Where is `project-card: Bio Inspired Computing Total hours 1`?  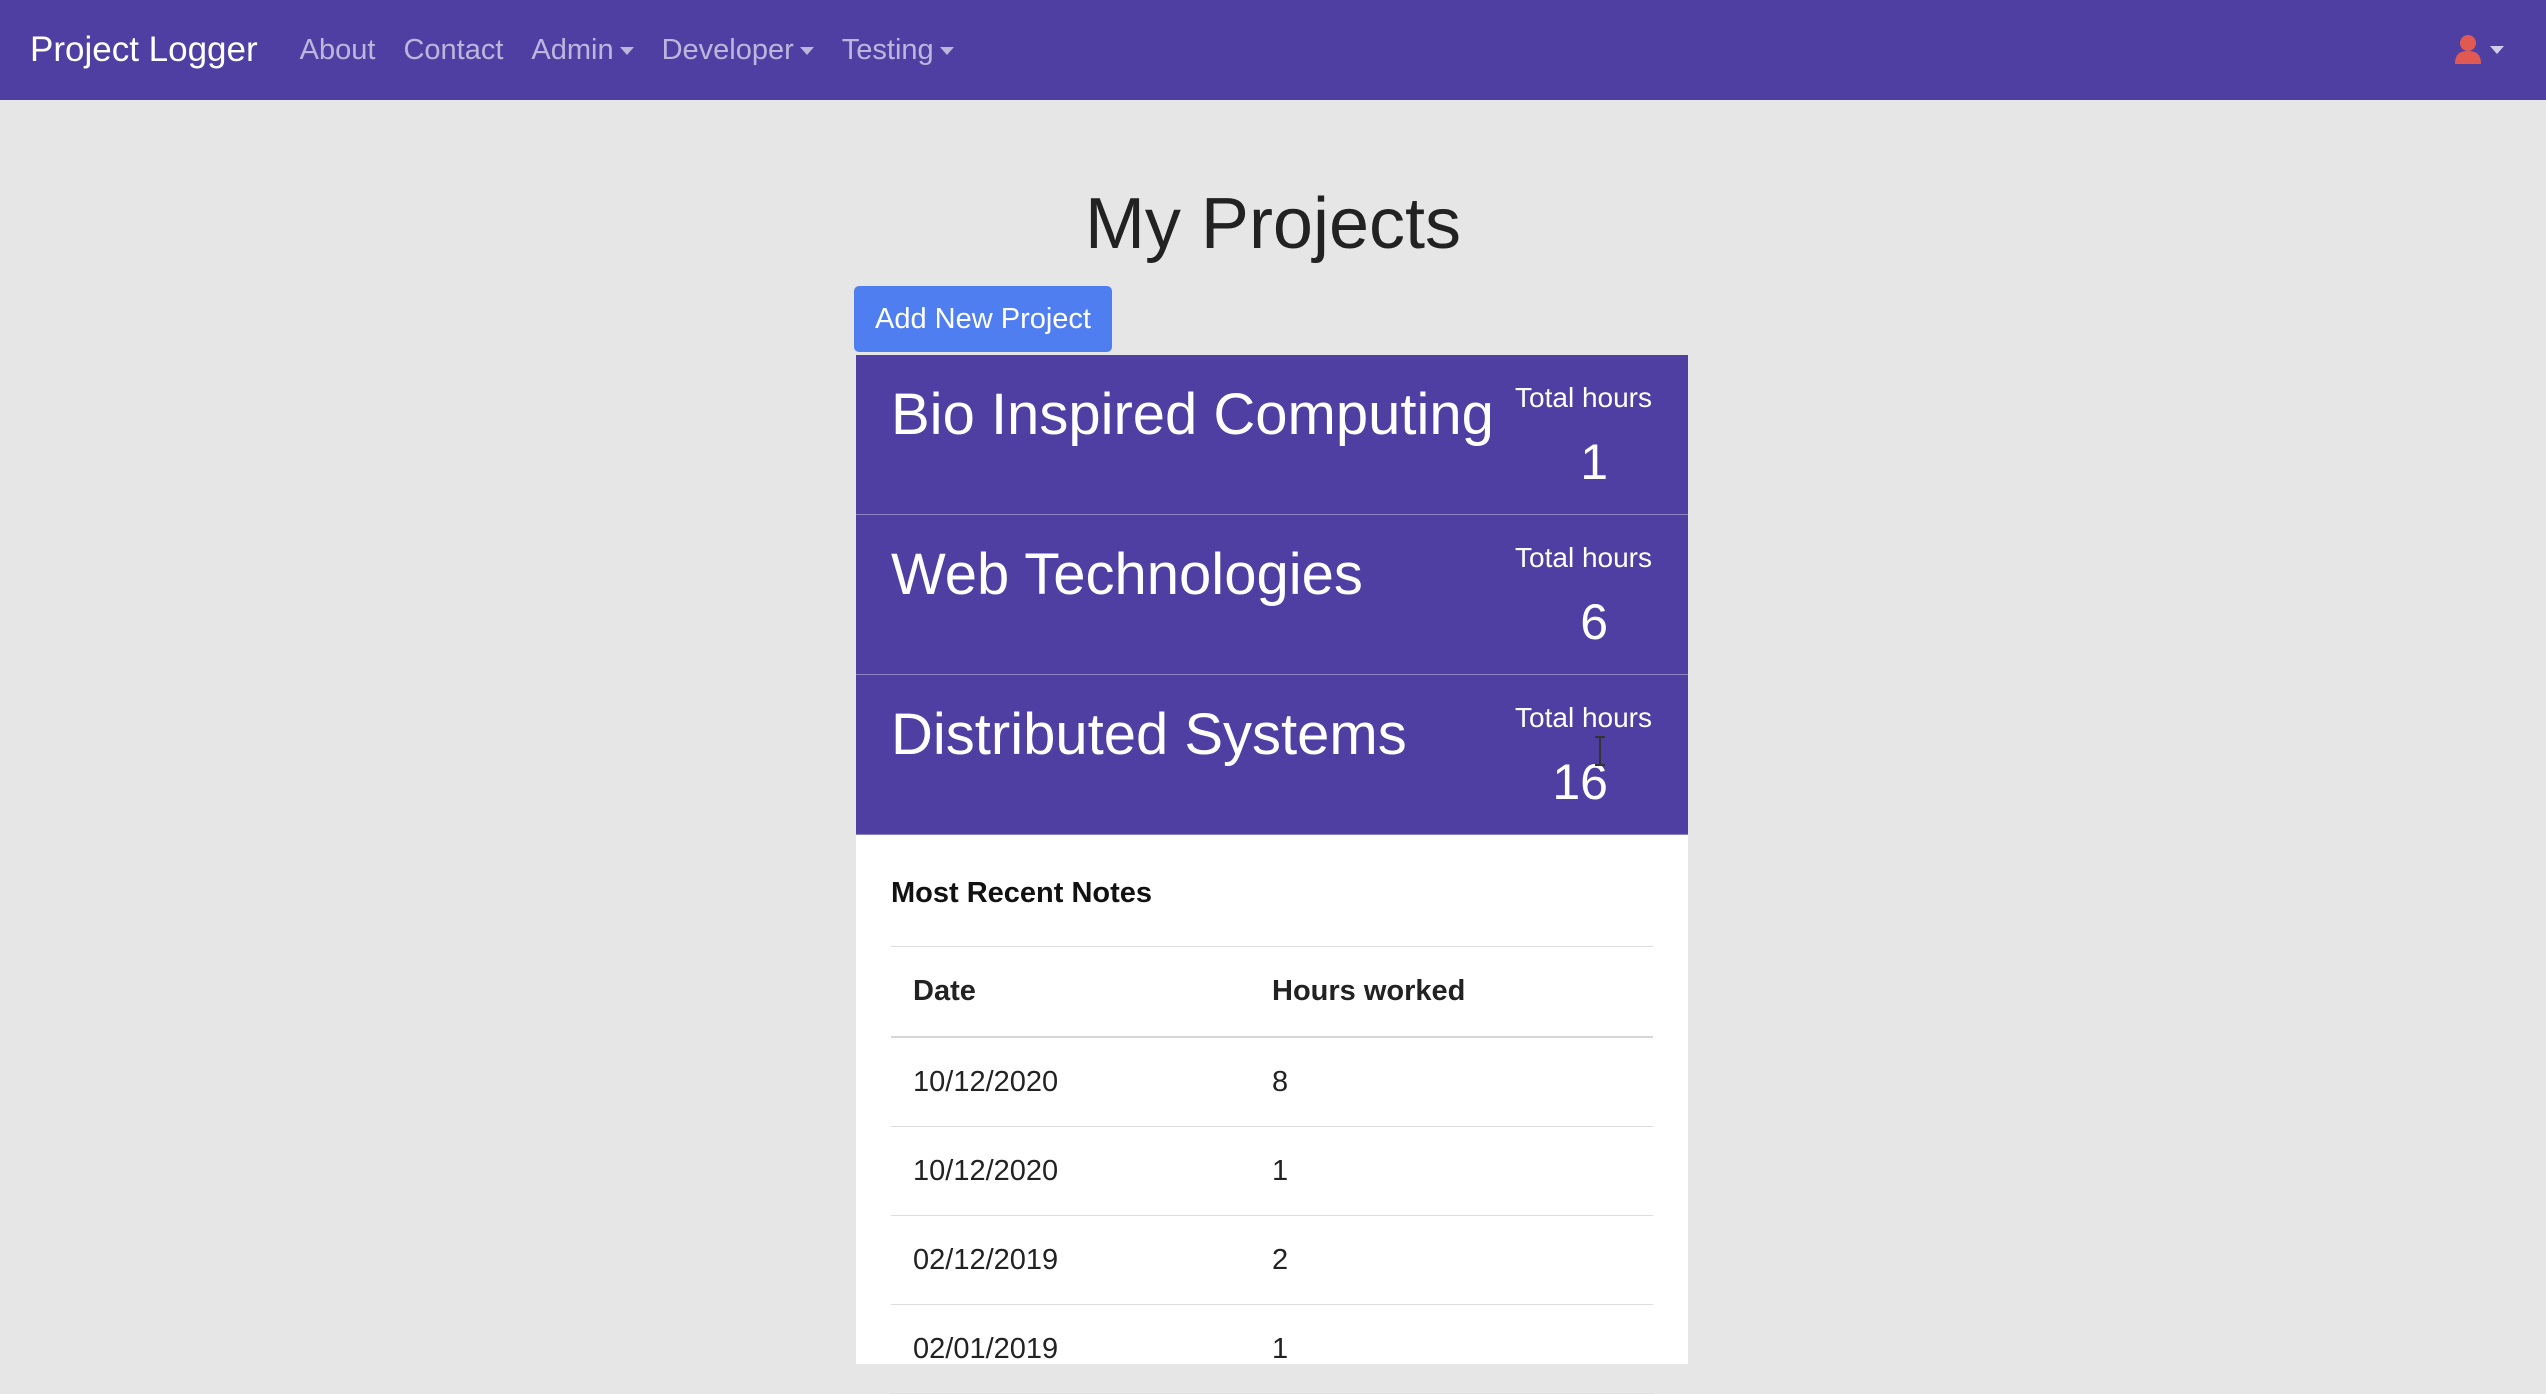 project-card: Bio Inspired Computing Total hours 1 is located at coordinates (1272, 435).